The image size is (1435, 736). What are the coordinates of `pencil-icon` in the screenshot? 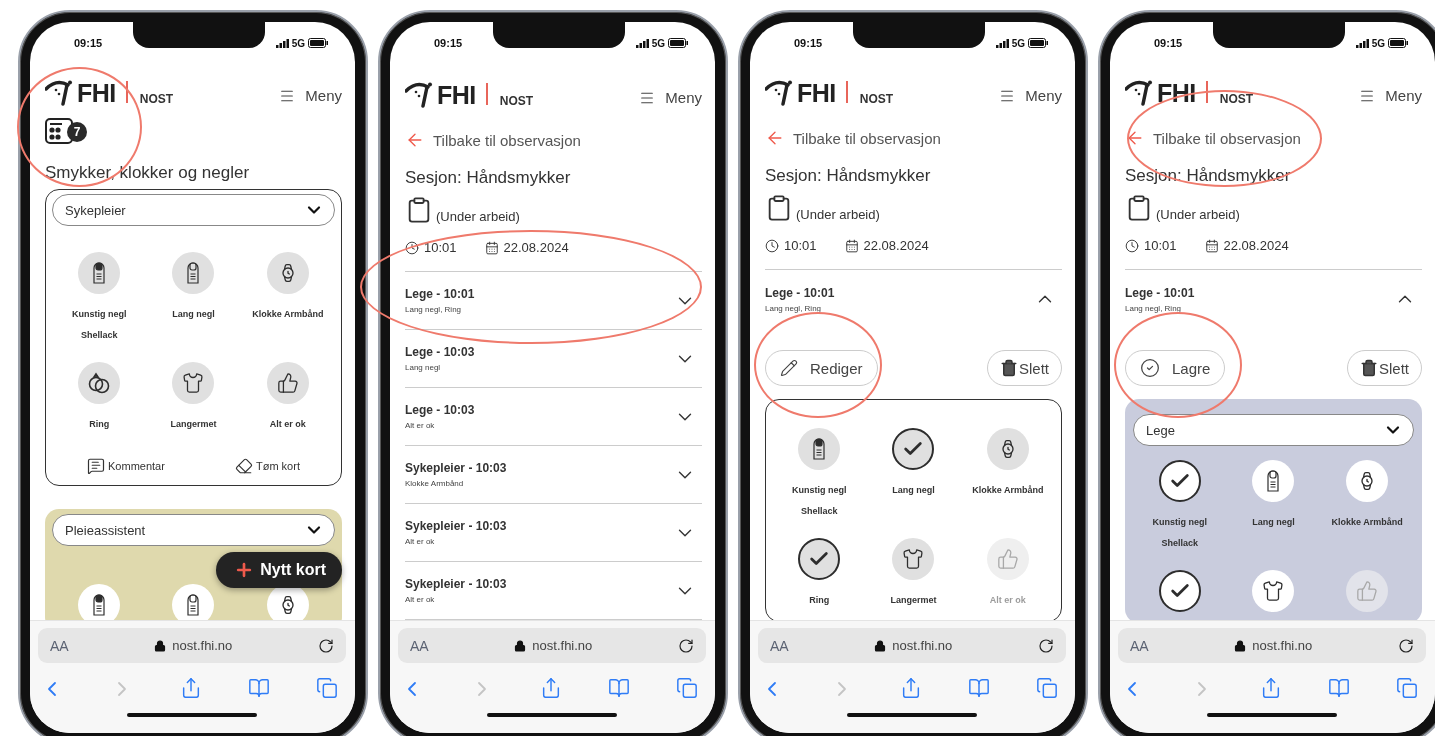 It's located at (789, 368).